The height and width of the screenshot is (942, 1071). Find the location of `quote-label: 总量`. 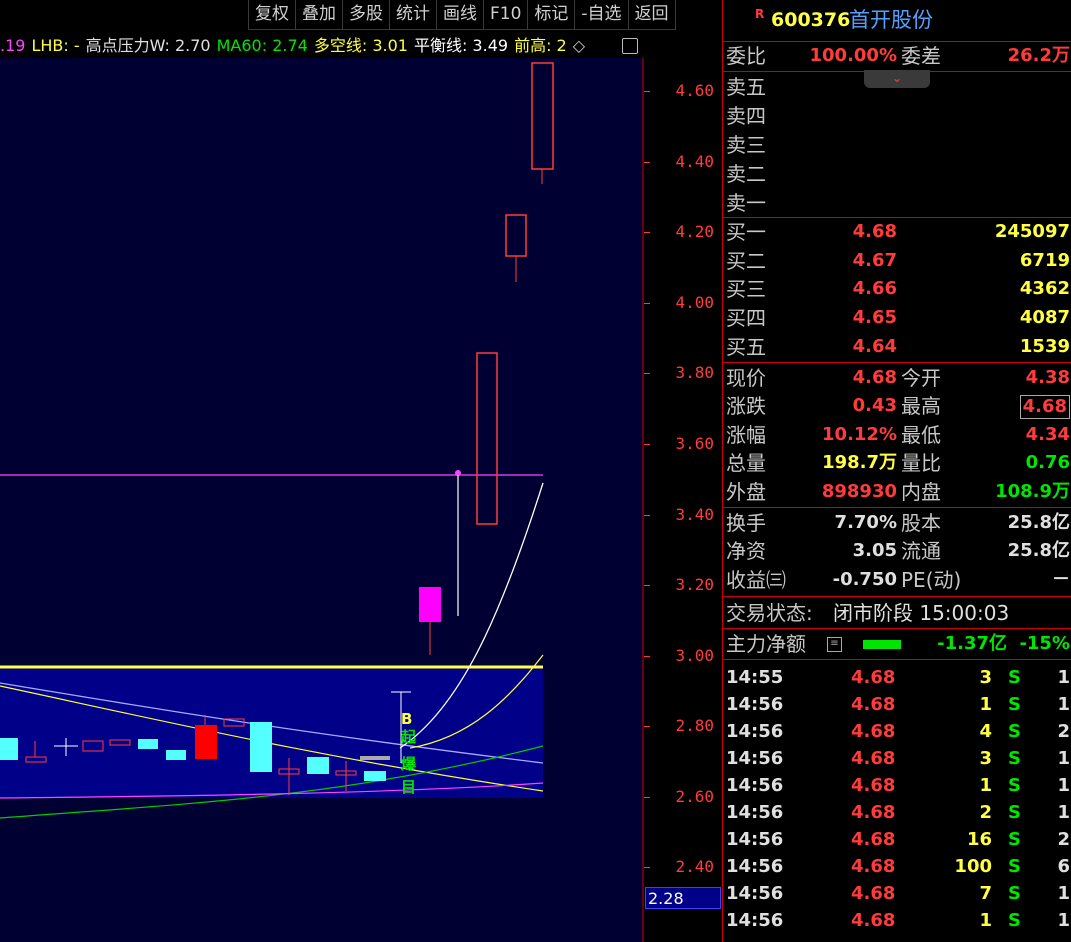

quote-label: 总量 is located at coordinates (746, 463).